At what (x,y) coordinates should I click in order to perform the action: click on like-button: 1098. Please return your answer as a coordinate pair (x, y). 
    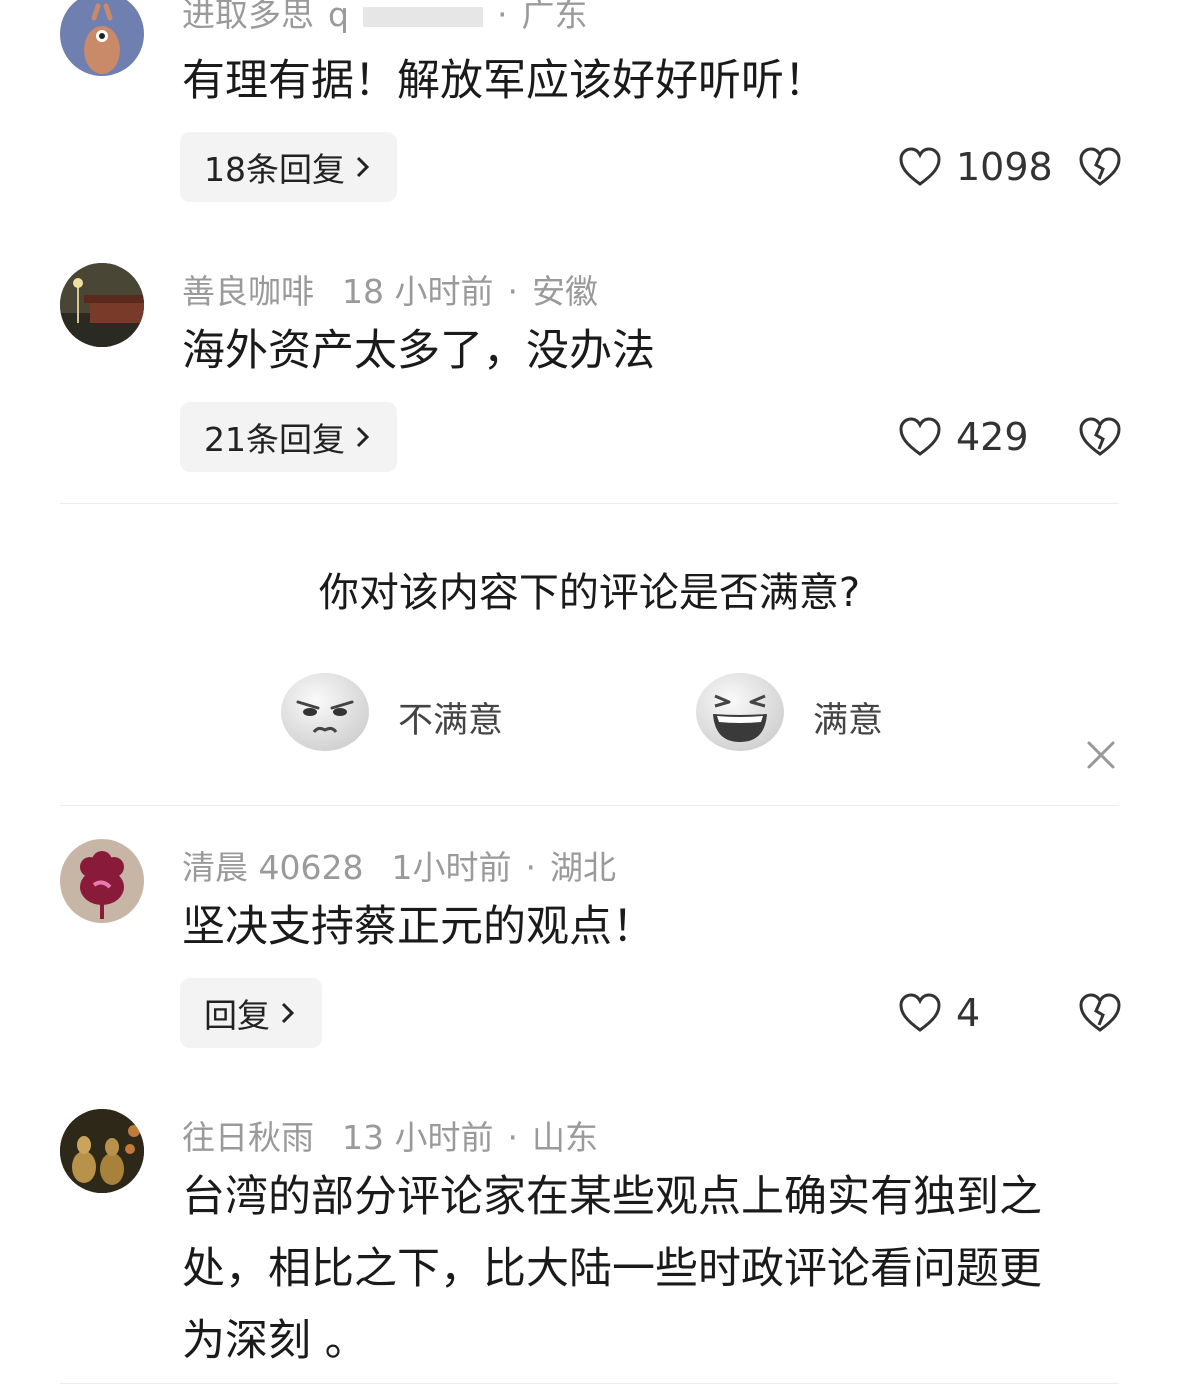
    Looking at the image, I should click on (975, 167).